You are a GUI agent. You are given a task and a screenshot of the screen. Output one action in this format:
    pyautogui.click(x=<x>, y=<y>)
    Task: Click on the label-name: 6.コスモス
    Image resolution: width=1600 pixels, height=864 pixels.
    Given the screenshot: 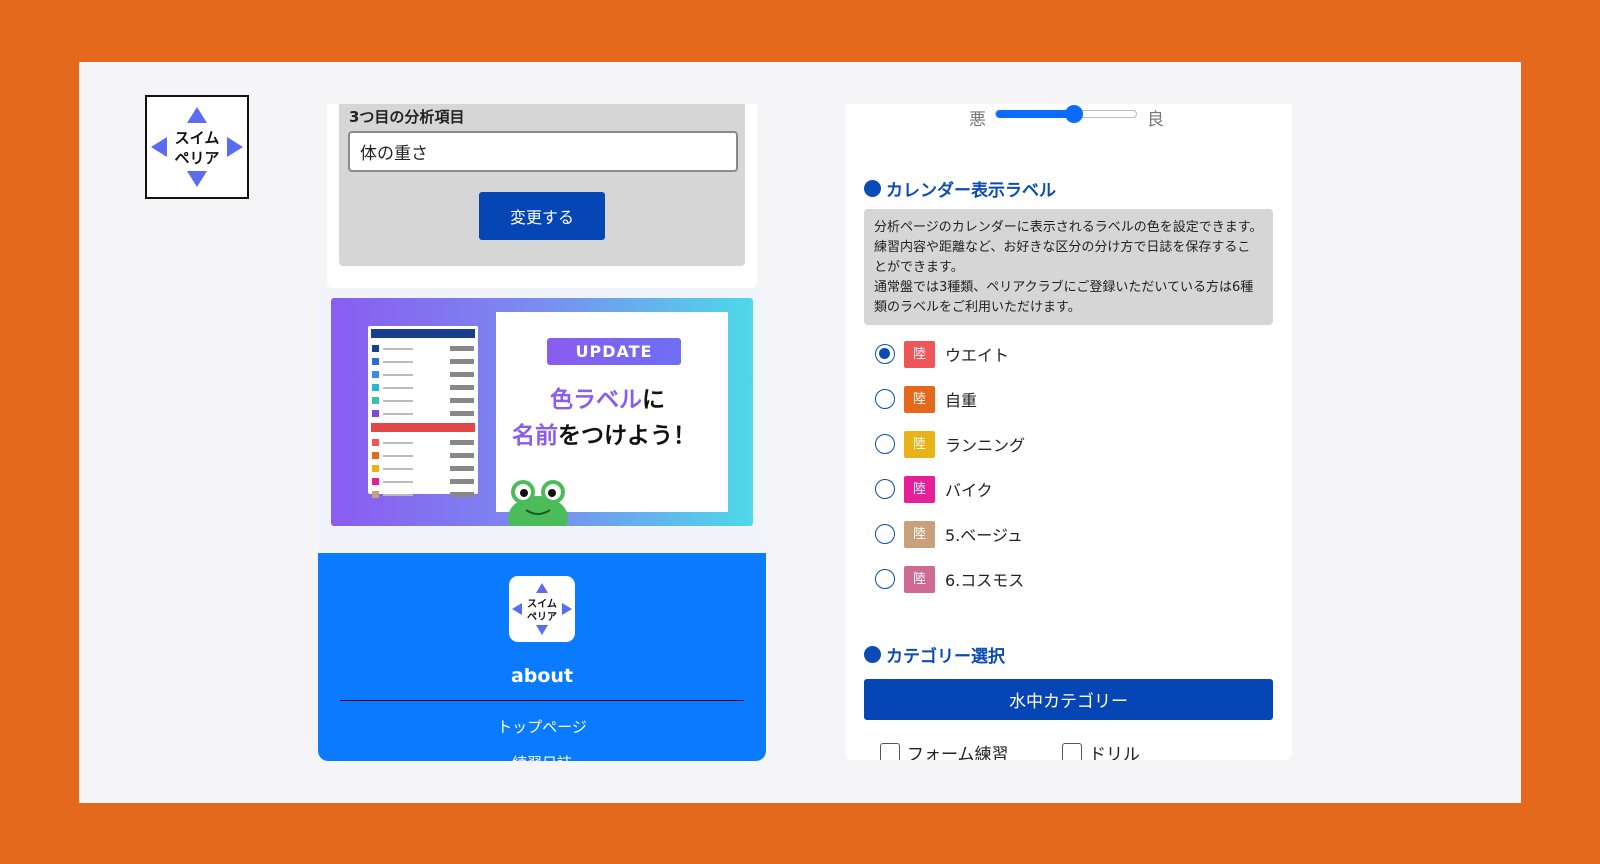 What is the action you would take?
    pyautogui.click(x=985, y=580)
    